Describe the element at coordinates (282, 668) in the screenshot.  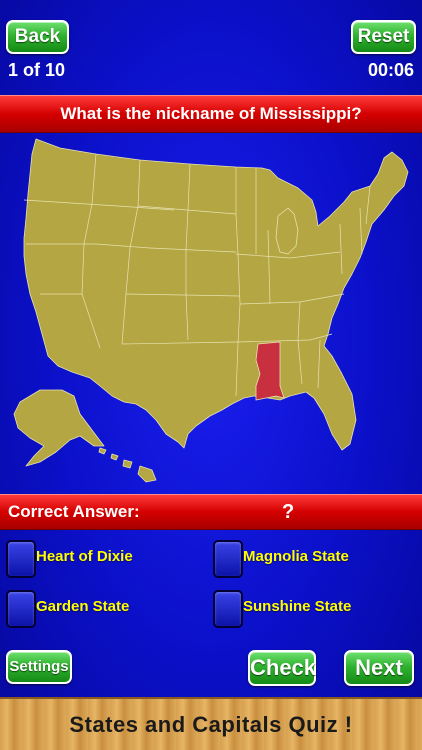
I see `check-button: Check` at that location.